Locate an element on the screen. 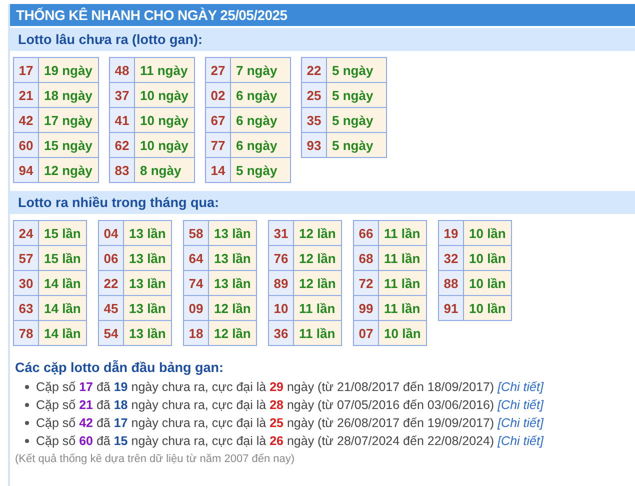  count-cell: 7 ngày is located at coordinates (260, 70).